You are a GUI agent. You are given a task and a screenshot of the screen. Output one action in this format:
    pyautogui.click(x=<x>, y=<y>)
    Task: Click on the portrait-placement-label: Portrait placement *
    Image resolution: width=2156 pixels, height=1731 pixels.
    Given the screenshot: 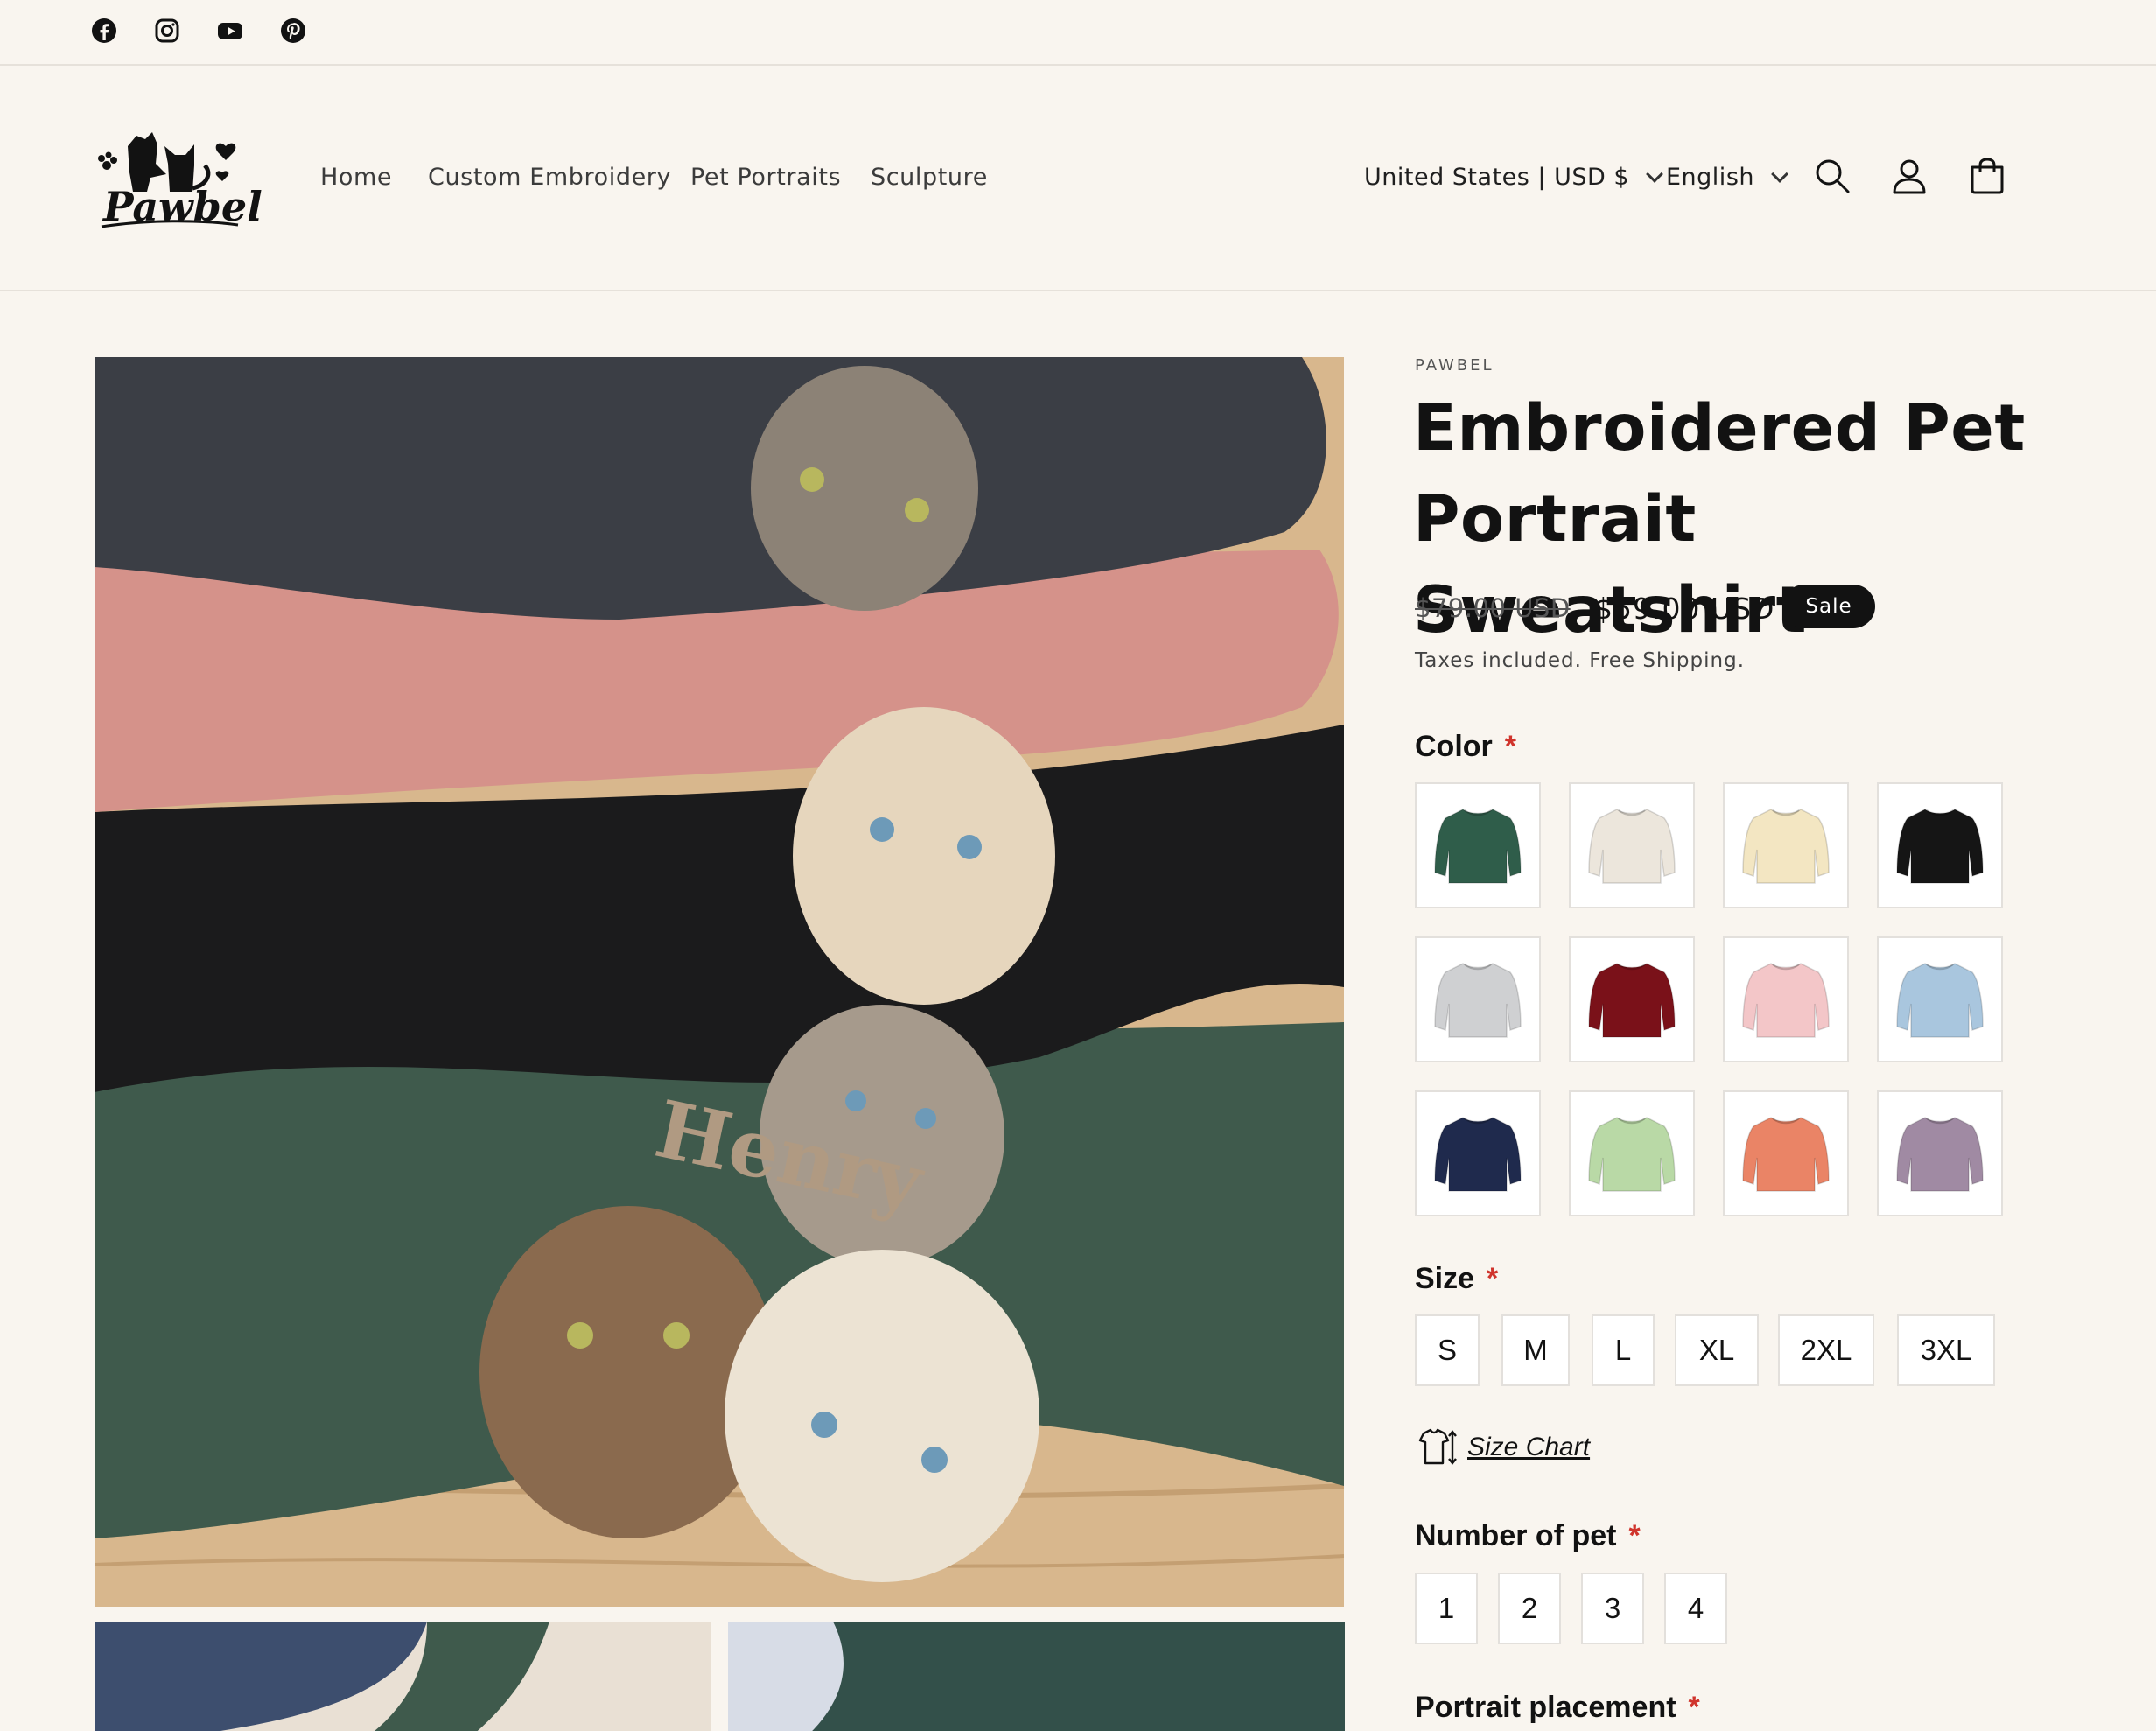 What is the action you would take?
    pyautogui.click(x=1557, y=1708)
    